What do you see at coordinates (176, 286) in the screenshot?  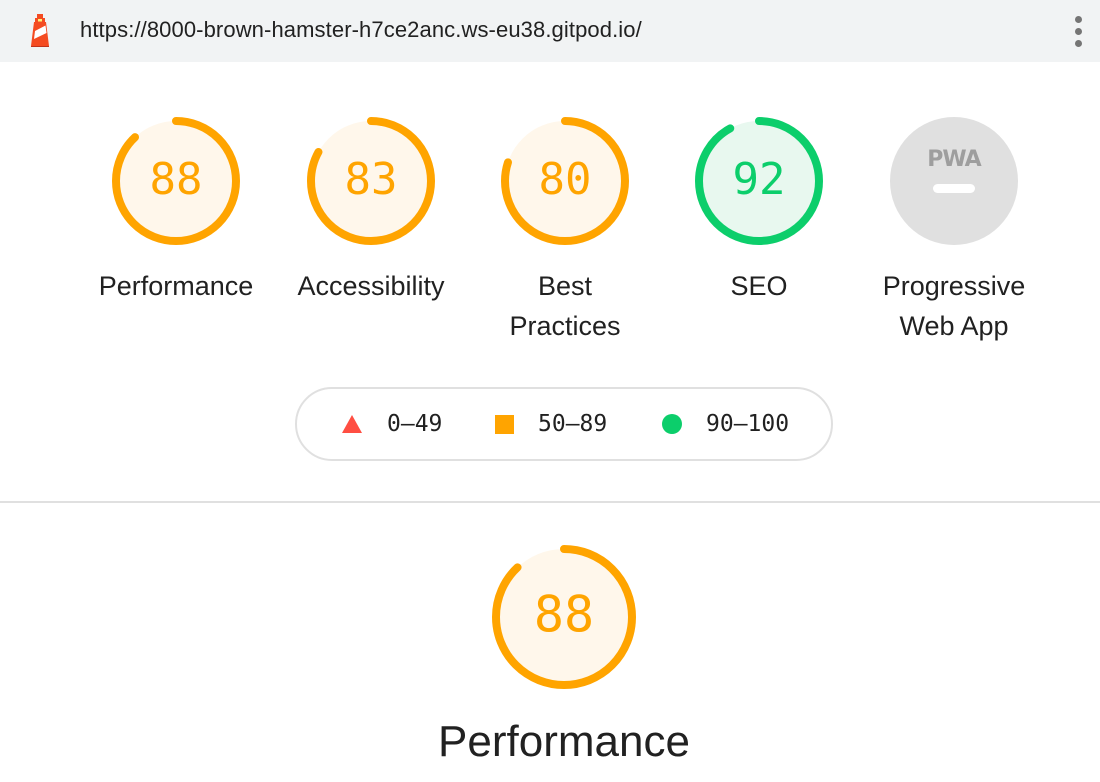 I see `gauge-label: Performance` at bounding box center [176, 286].